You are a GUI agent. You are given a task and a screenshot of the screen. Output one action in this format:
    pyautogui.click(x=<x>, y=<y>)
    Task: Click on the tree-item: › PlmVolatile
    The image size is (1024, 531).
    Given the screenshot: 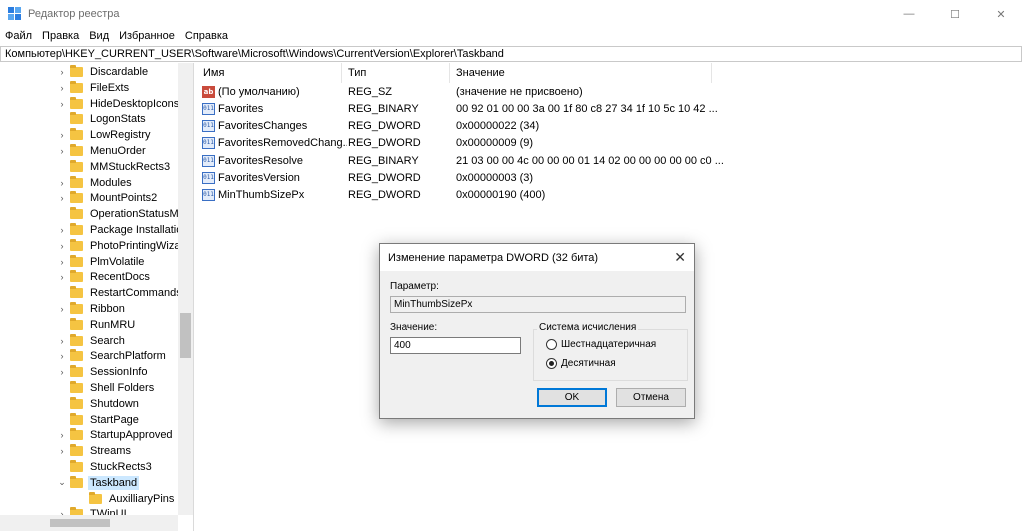 What is the action you would take?
    pyautogui.click(x=101, y=262)
    